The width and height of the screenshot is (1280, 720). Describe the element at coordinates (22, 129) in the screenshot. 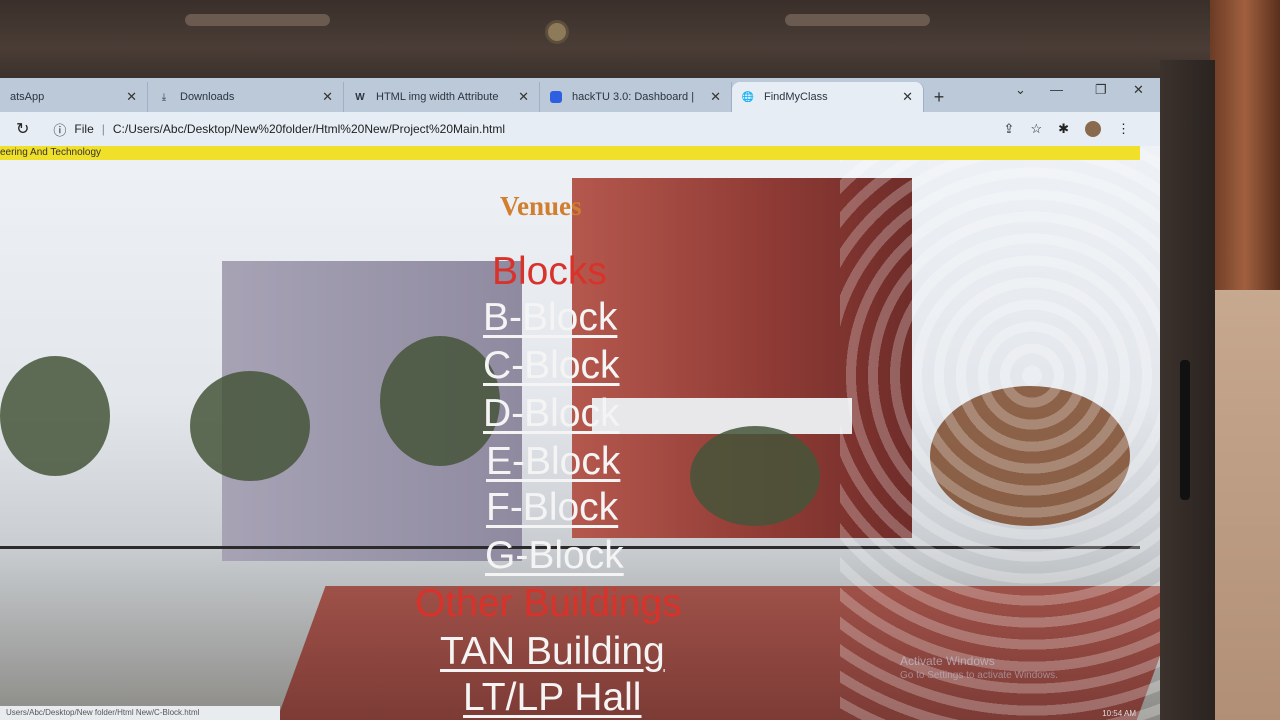

I see `reload-icon: ↻` at that location.